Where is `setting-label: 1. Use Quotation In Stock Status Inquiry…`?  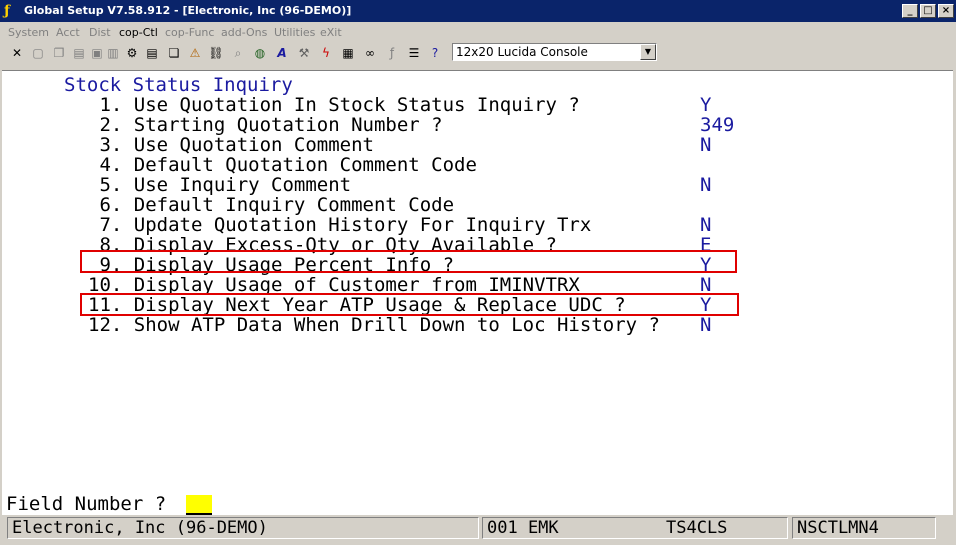
setting-label: 1. Use Quotation In Stock Status Inquiry… is located at coordinates (334, 105).